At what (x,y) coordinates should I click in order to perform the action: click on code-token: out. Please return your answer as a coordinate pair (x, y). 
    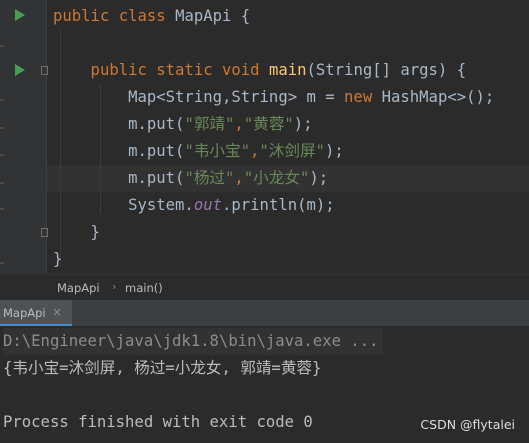
    Looking at the image, I should click on (207, 205).